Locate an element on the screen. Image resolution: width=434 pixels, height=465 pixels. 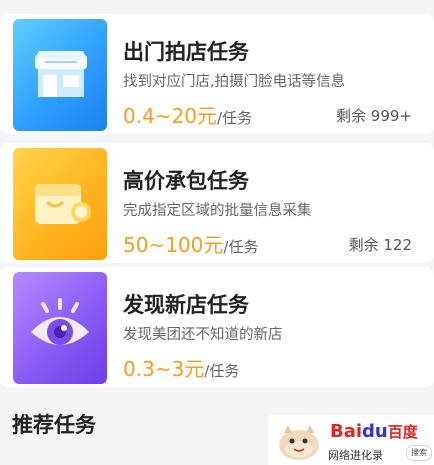
task-price: 0.4~20元/任务 is located at coordinates (187, 114).